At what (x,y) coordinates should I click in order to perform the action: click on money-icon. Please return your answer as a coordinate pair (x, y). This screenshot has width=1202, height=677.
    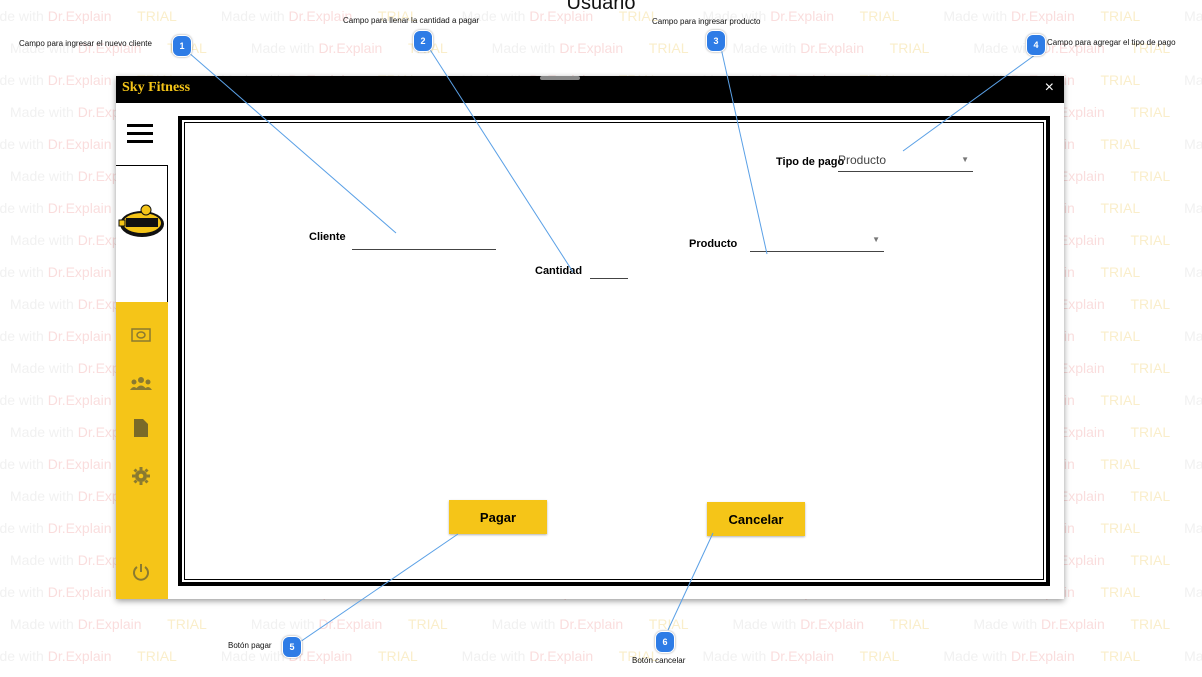
    Looking at the image, I should click on (141, 335).